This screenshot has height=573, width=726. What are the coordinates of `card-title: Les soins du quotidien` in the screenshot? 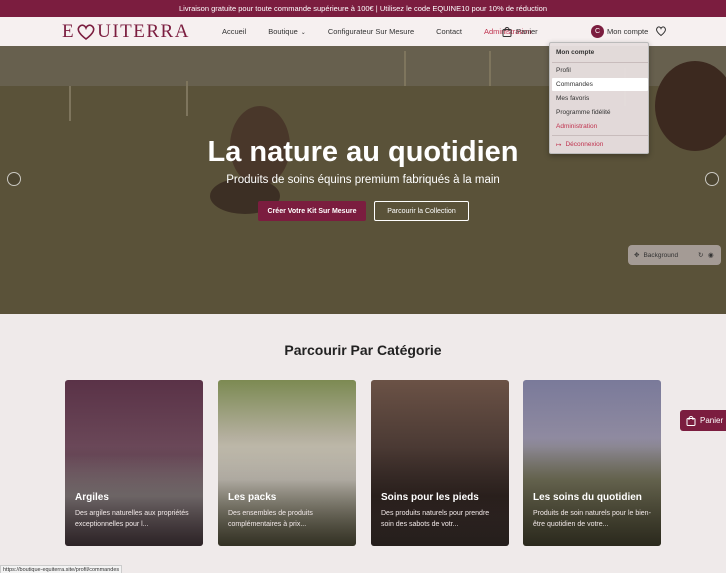 It's located at (587, 497).